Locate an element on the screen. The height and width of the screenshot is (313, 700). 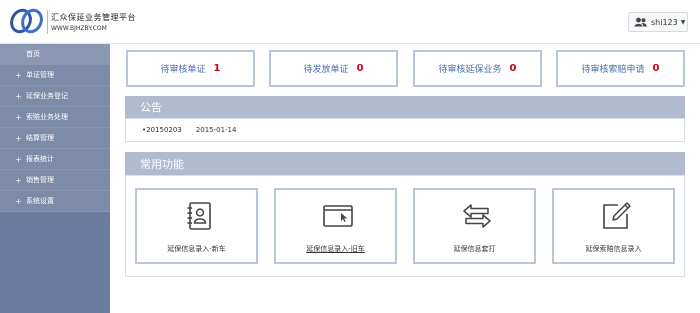
sidebar-item-label: 索赔业务处理 is located at coordinates (47, 117).